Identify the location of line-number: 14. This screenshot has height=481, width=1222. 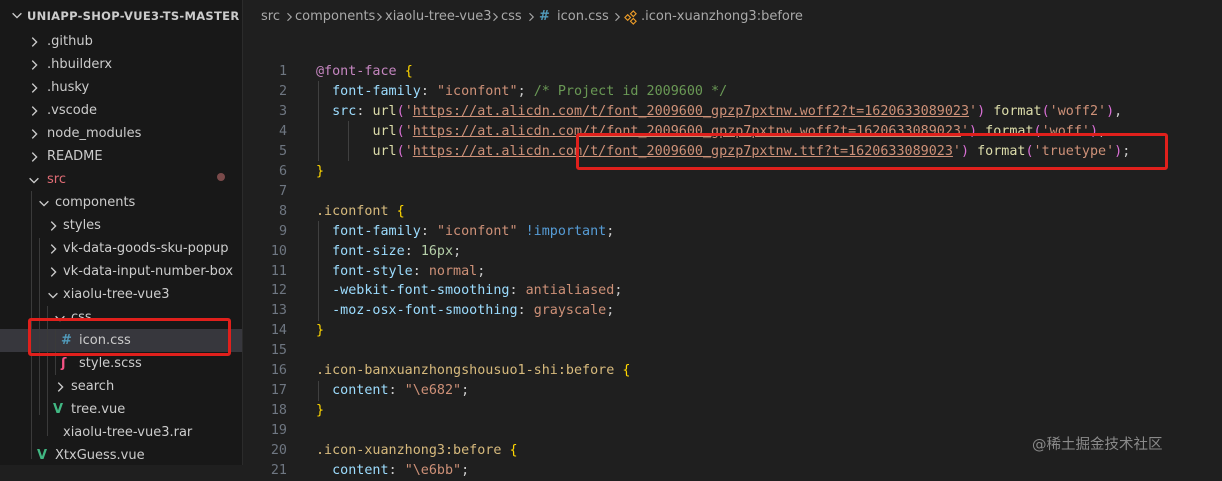
(278, 331).